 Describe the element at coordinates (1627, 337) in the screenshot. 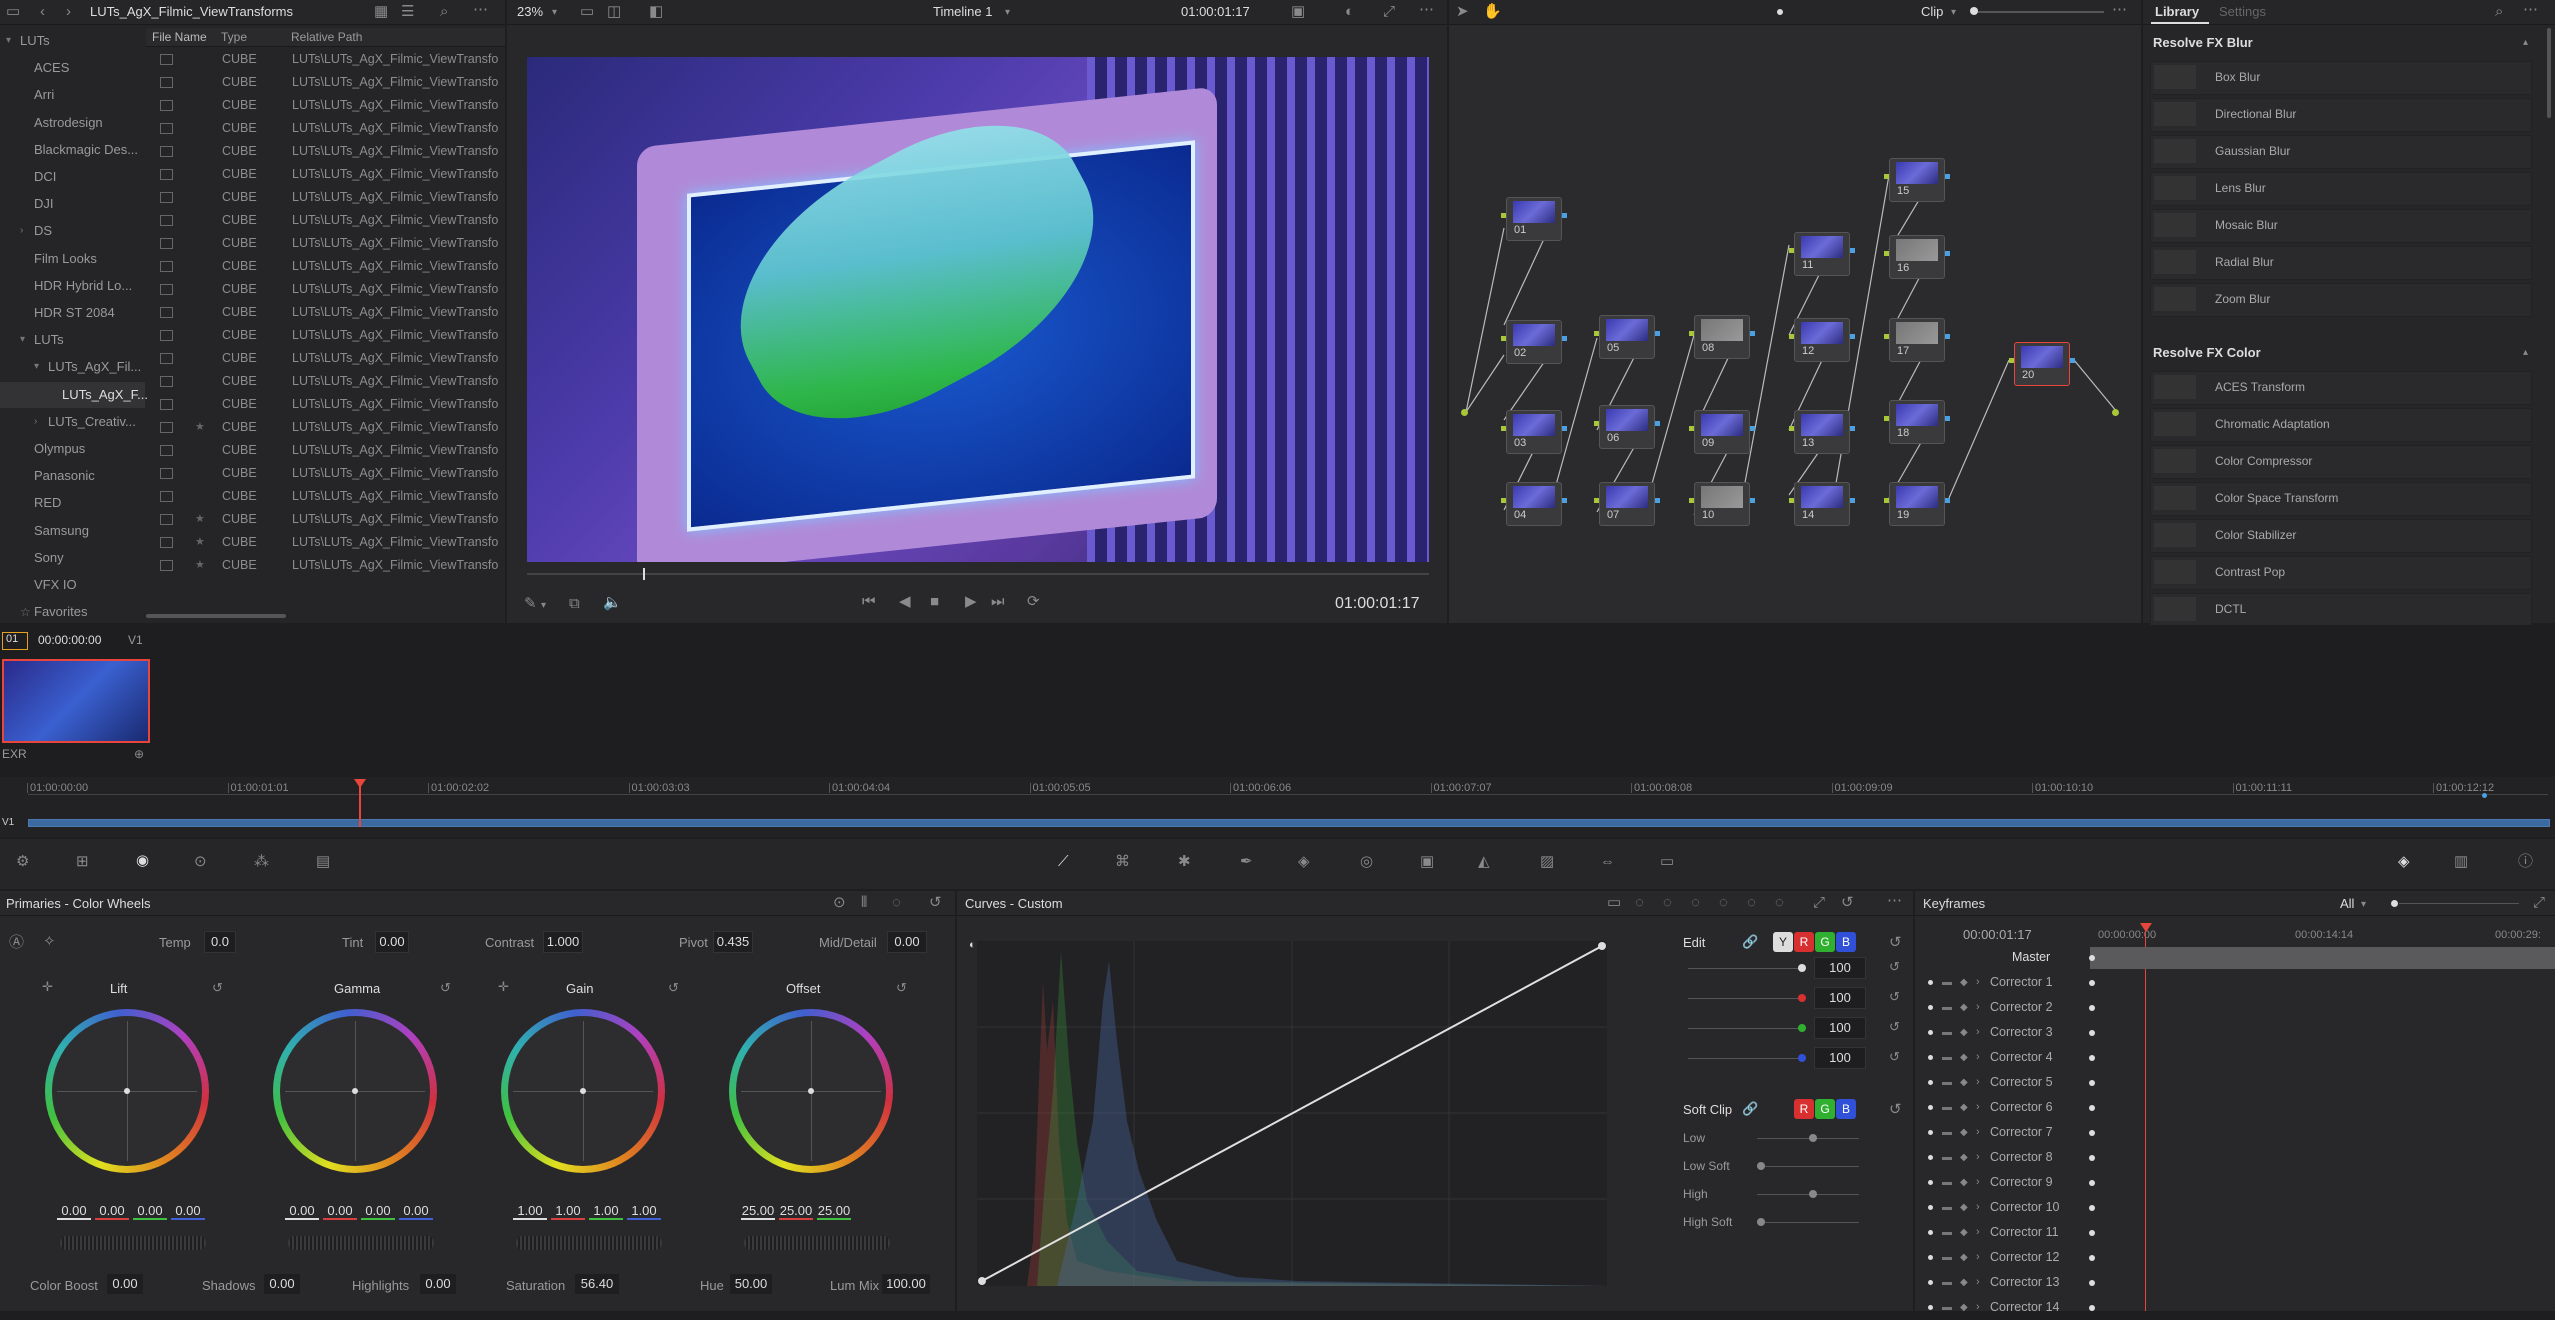

I see `node-05: 05` at that location.